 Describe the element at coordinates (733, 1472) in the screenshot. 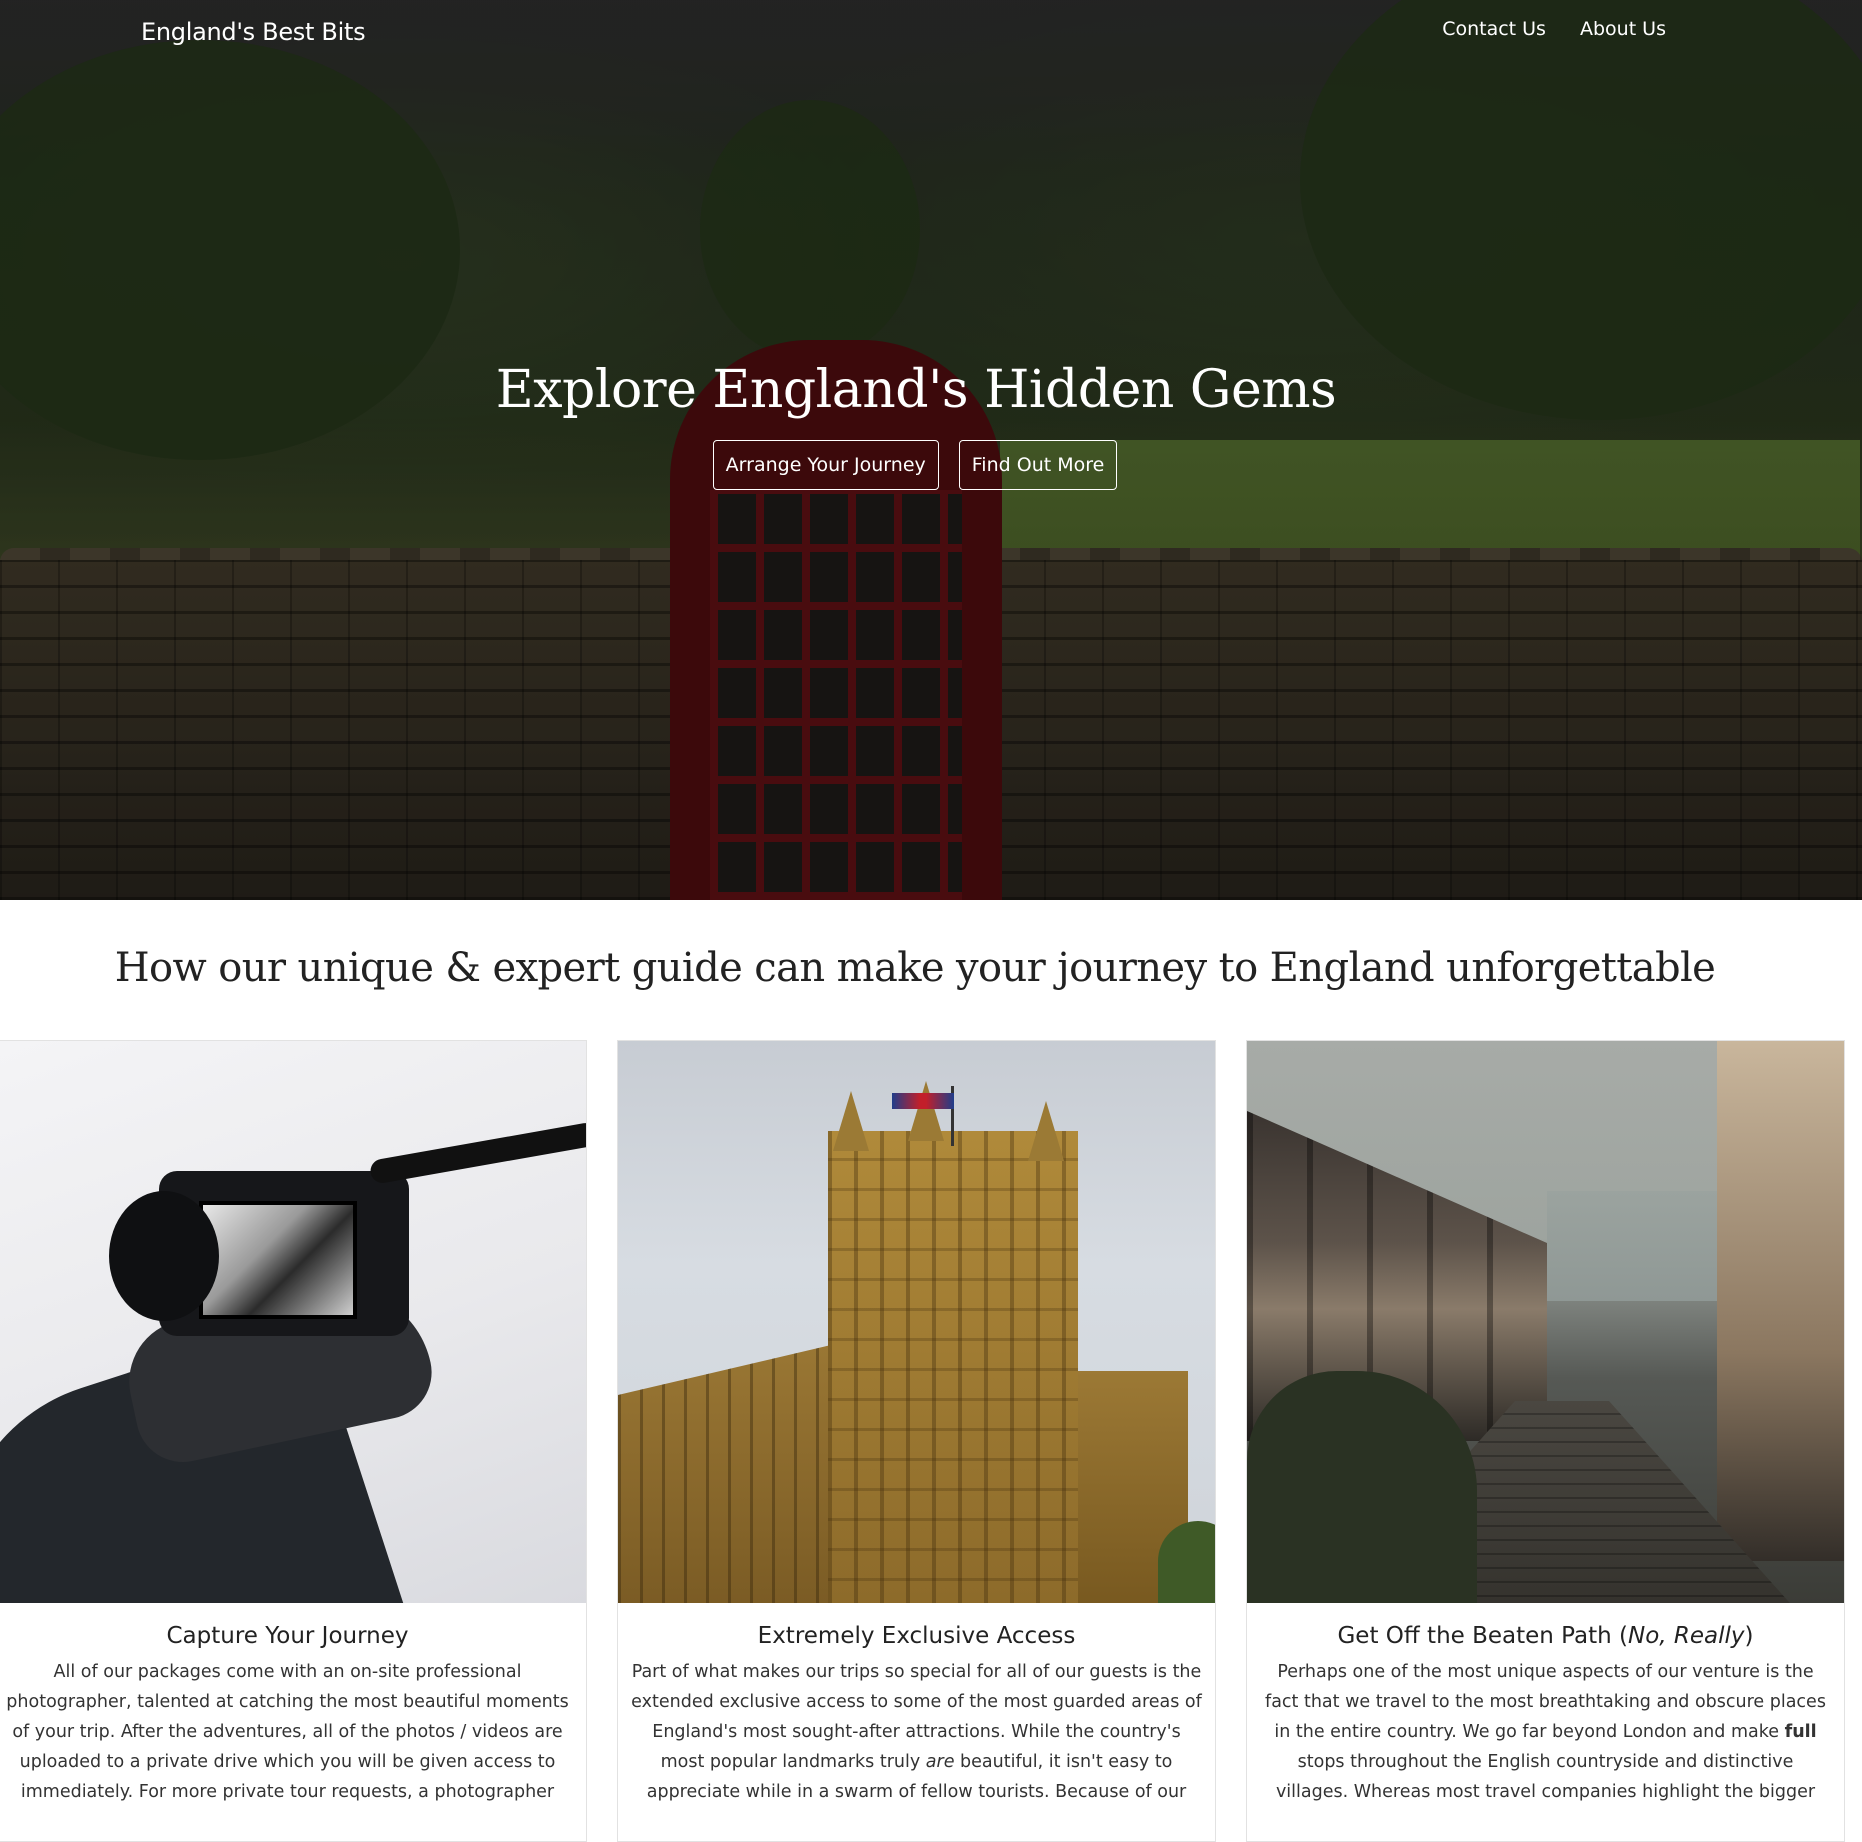

I see `tower-photo-wing-left` at that location.